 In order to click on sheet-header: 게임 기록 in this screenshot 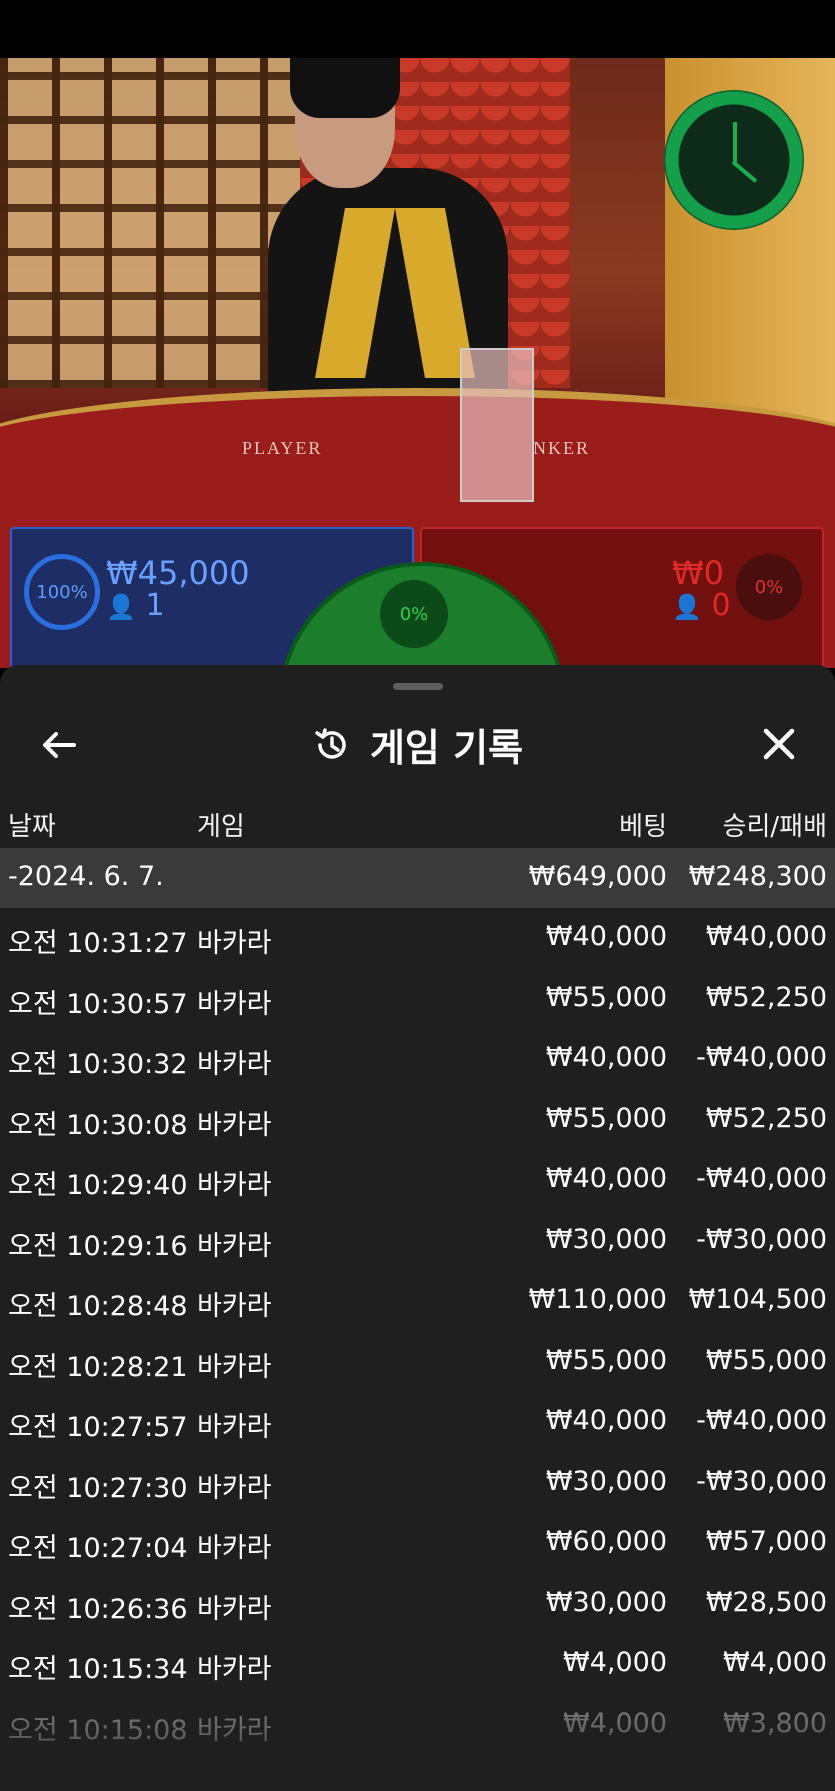, I will do `click(417, 745)`.